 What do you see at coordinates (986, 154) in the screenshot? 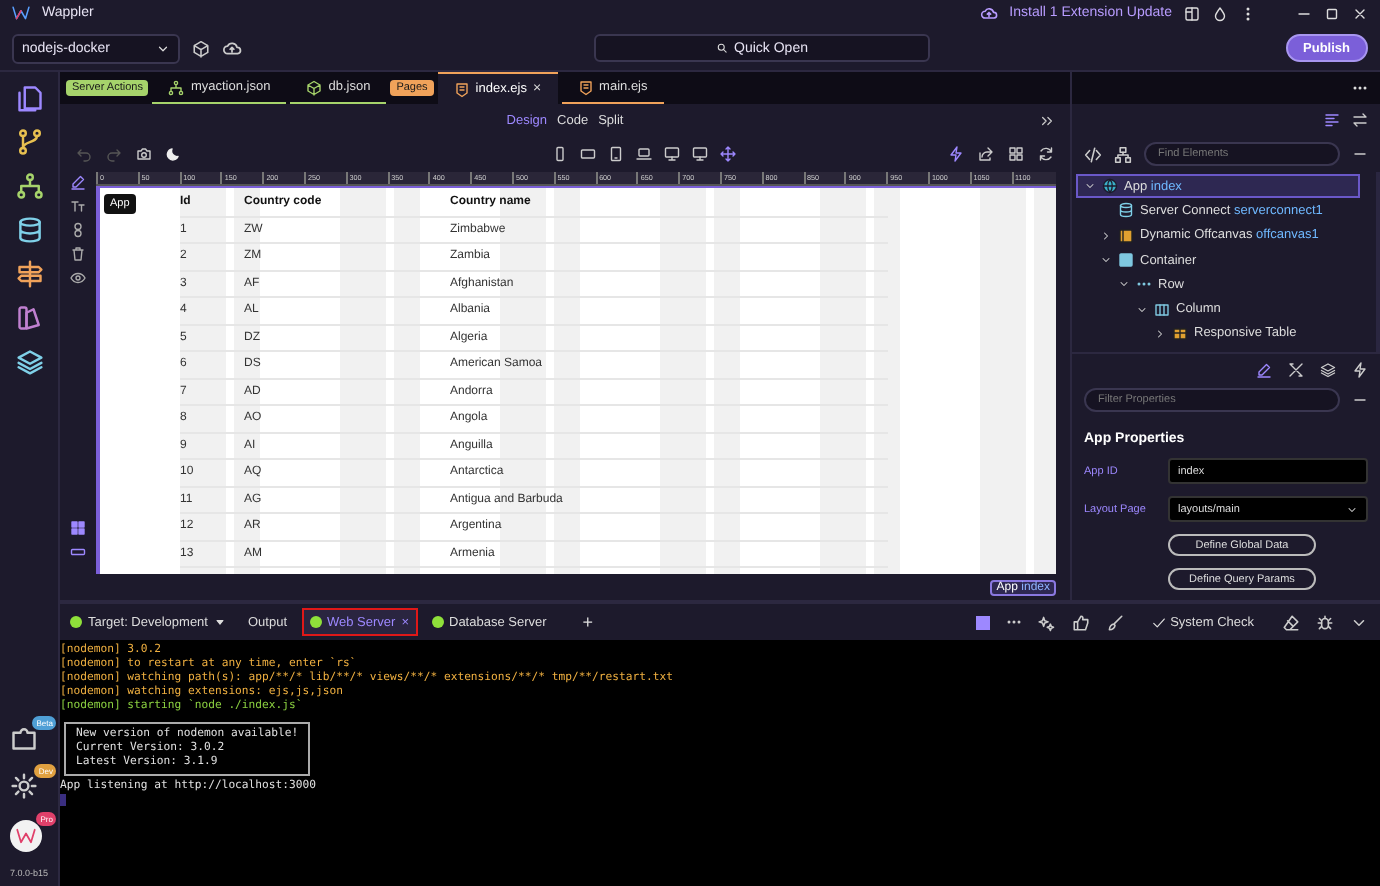
I see `share-icon` at bounding box center [986, 154].